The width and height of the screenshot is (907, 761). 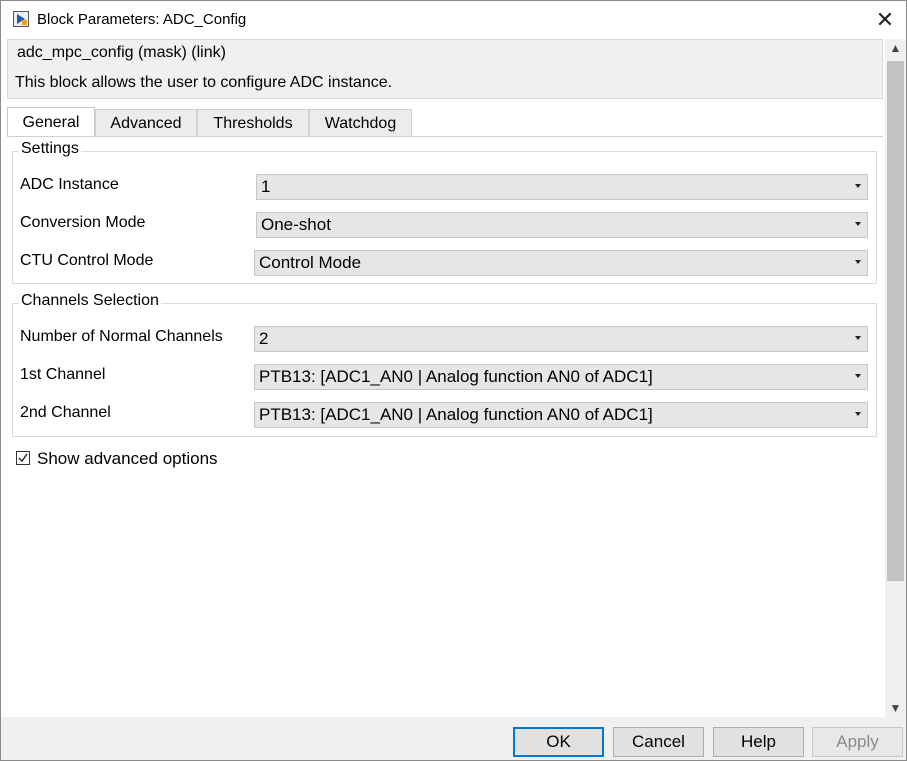 What do you see at coordinates (453, 20) in the screenshot?
I see `title-bar: Block Parameters: ADC_Config ✕` at bounding box center [453, 20].